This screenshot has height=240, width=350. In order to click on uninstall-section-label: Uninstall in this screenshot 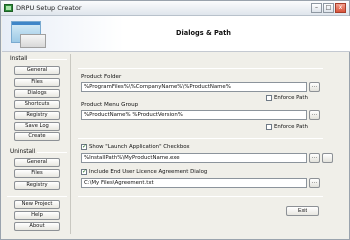, I will do `click(23, 152)`.